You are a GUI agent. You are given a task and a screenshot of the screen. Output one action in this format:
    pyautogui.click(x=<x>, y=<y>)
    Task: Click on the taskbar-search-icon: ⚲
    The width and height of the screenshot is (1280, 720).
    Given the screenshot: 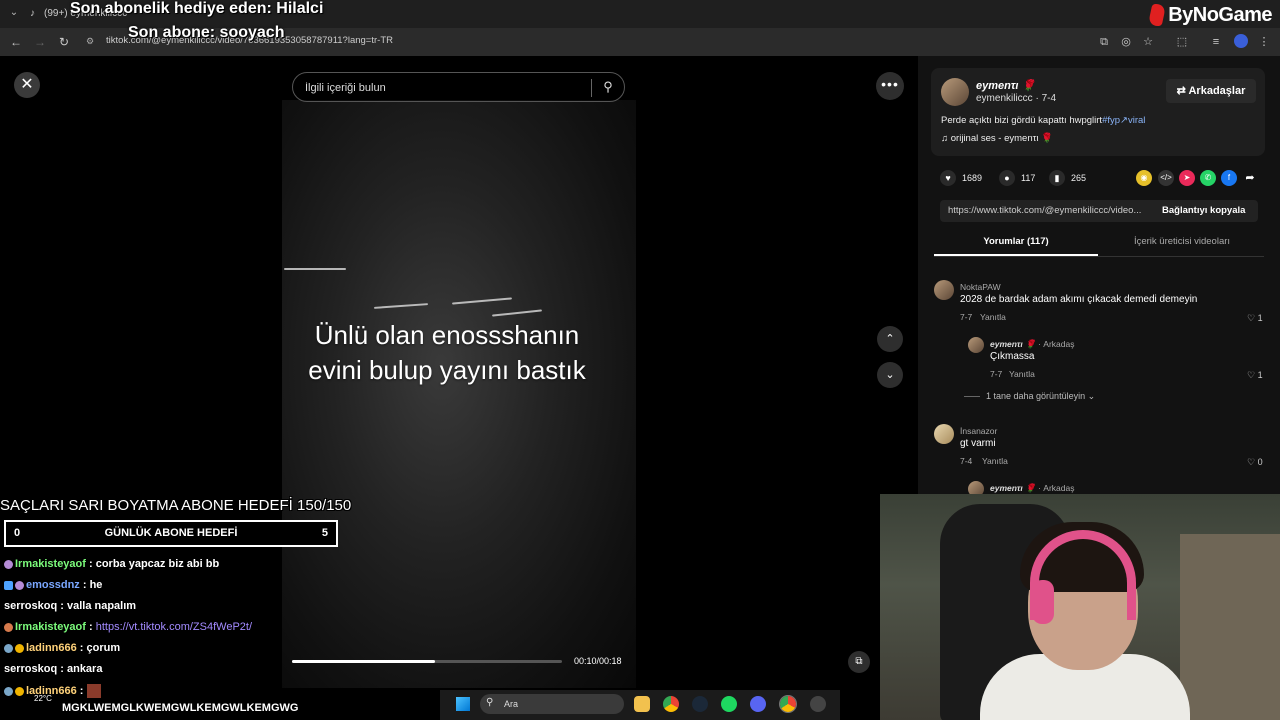 What is the action you would take?
    pyautogui.click(x=490, y=702)
    